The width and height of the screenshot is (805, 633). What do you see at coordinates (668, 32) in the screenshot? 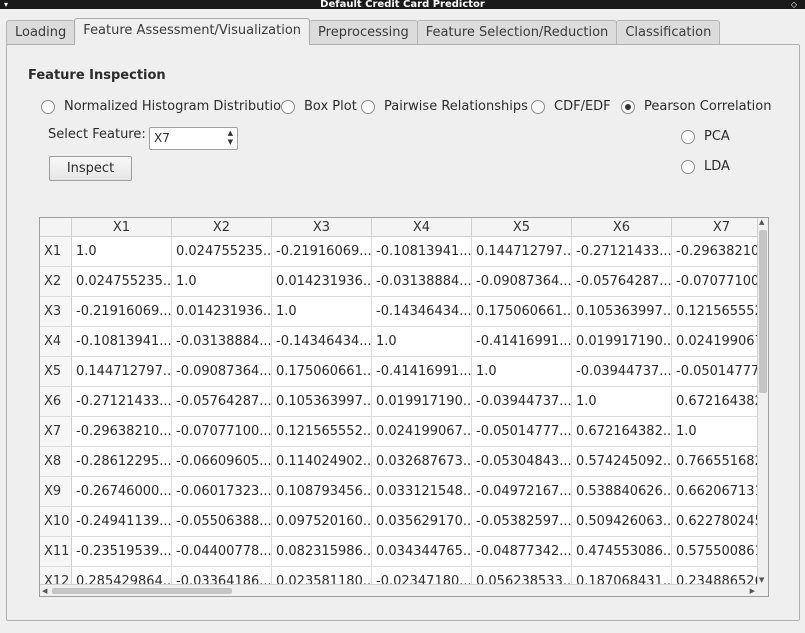
I see `tab-classification: Classification` at bounding box center [668, 32].